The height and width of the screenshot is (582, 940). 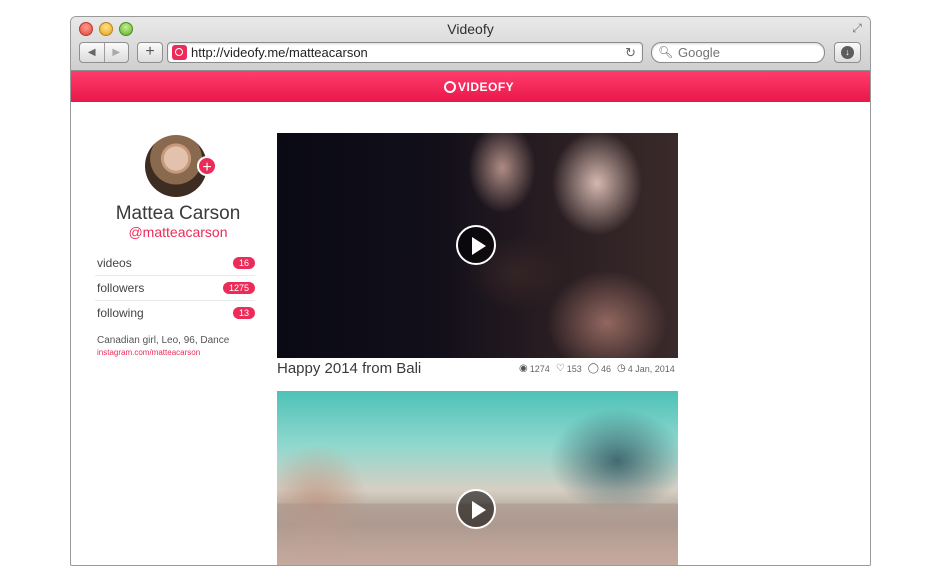 I want to click on profile-link: instagram.com/matteacarson, so click(x=148, y=352).